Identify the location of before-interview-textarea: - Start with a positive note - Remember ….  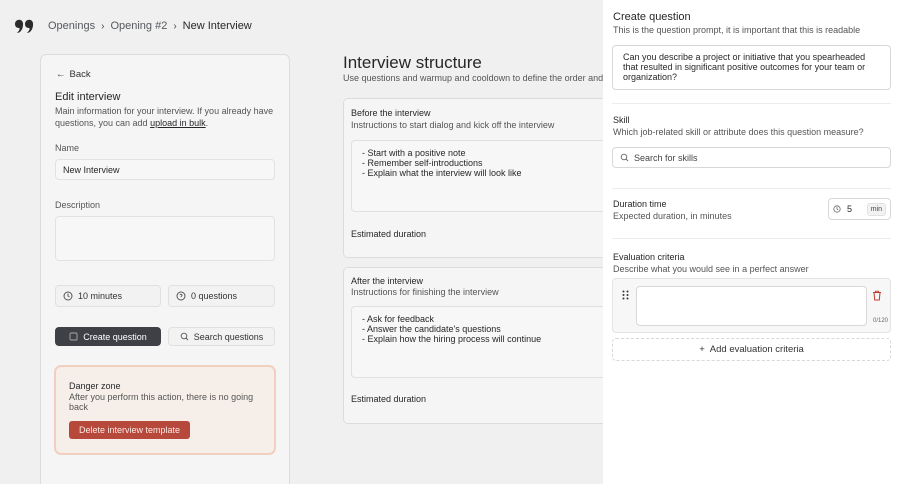
(492, 176).